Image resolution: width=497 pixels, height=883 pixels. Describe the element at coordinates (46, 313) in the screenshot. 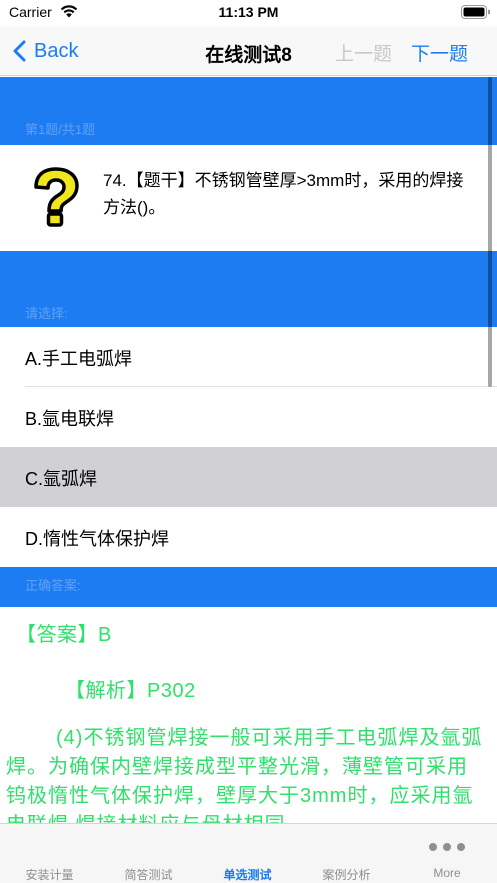

I see `options-header-label: 请选择:` at that location.